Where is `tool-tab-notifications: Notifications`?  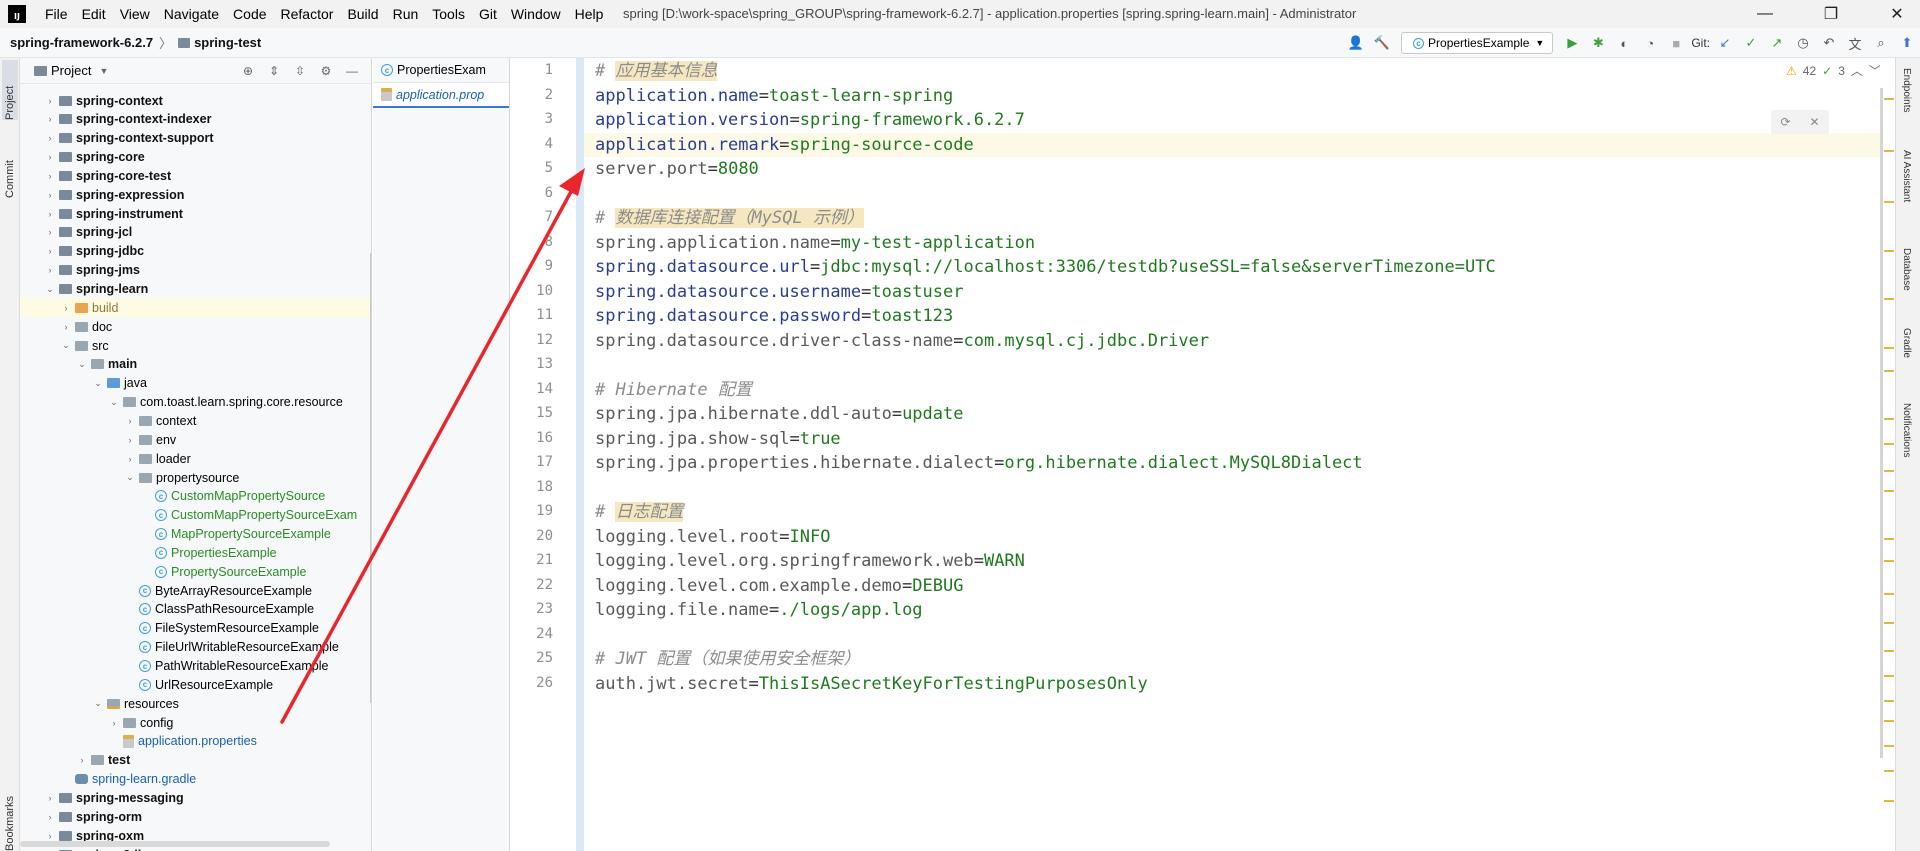 tool-tab-notifications: Notifications is located at coordinates (1906, 430).